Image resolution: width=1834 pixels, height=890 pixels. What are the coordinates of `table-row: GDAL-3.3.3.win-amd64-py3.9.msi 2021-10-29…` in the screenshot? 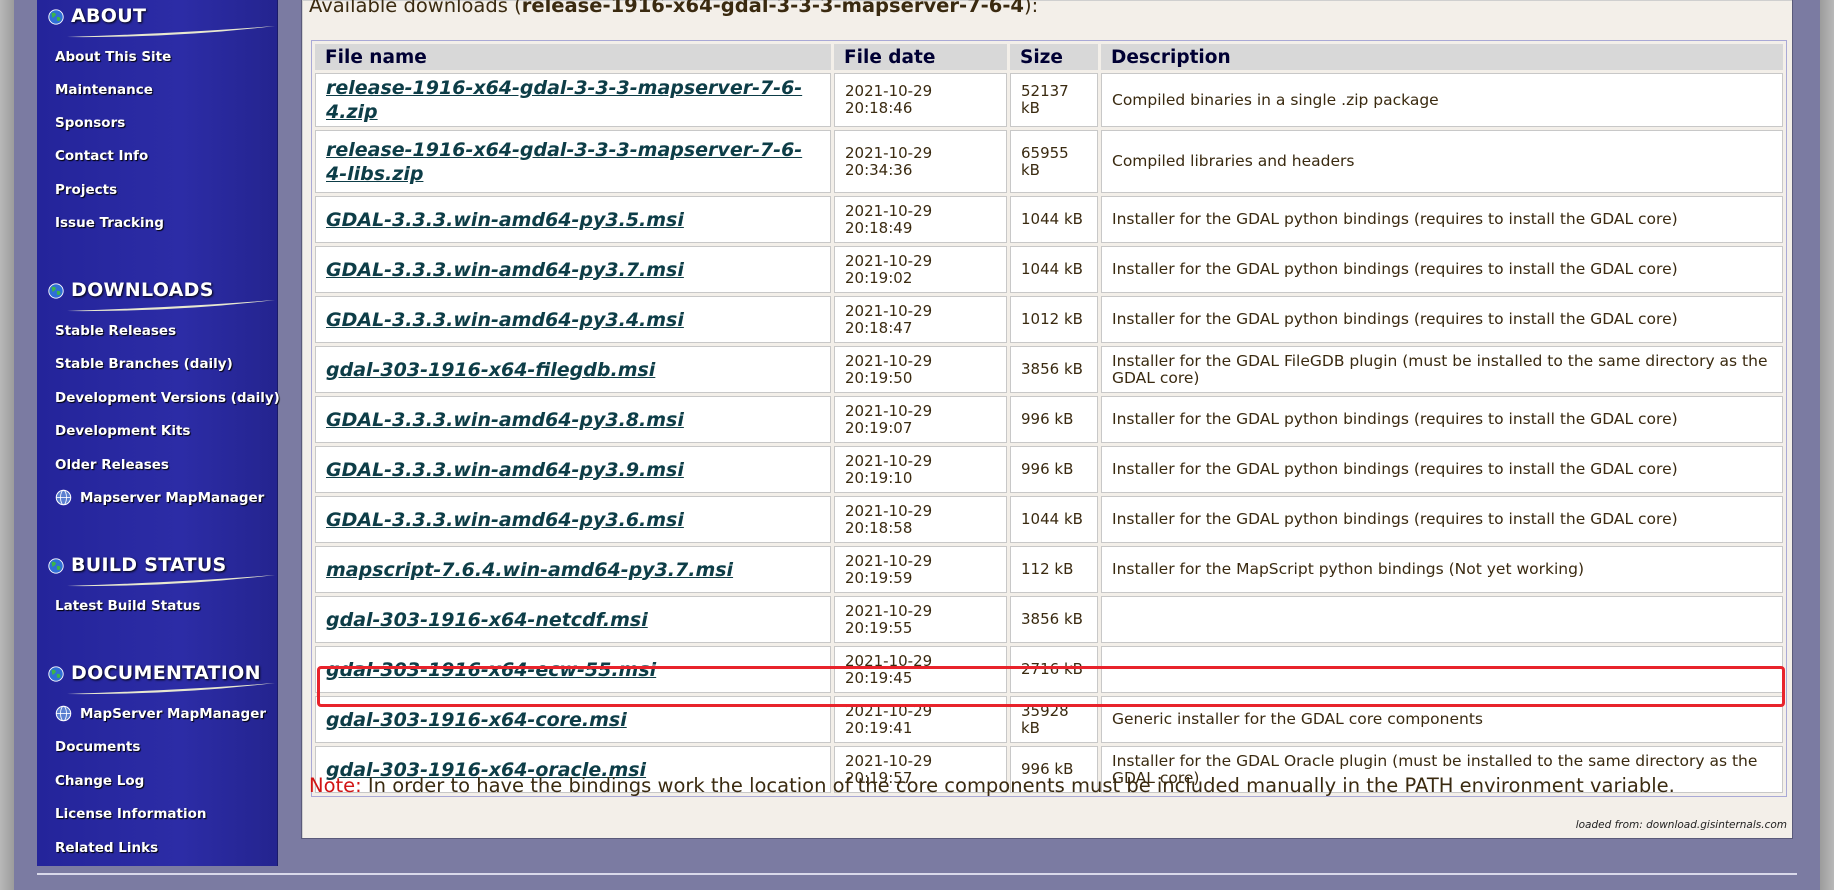 It's located at (1049, 469).